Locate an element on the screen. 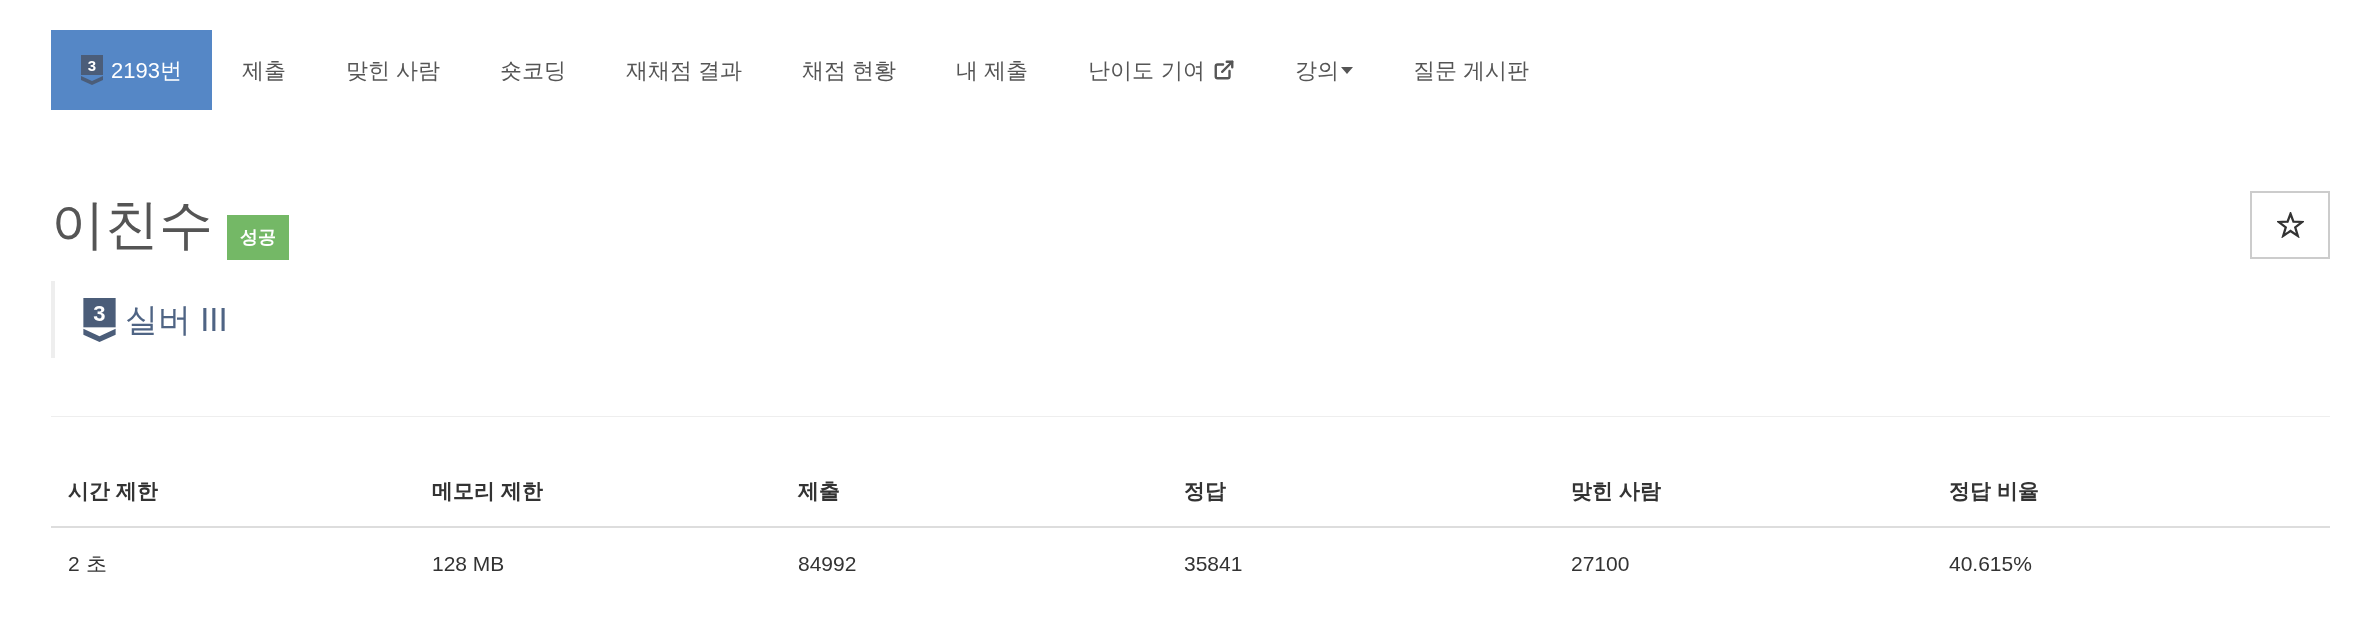  problem-title: 이친수 is located at coordinates (132, 224).